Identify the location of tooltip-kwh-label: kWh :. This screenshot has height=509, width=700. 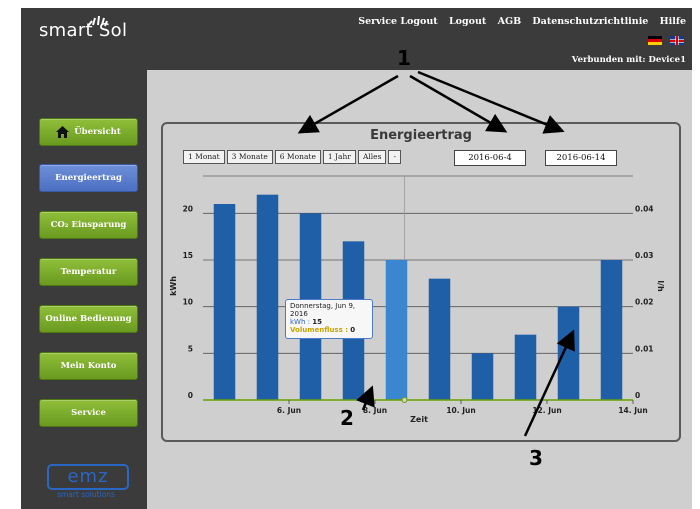
(300, 322).